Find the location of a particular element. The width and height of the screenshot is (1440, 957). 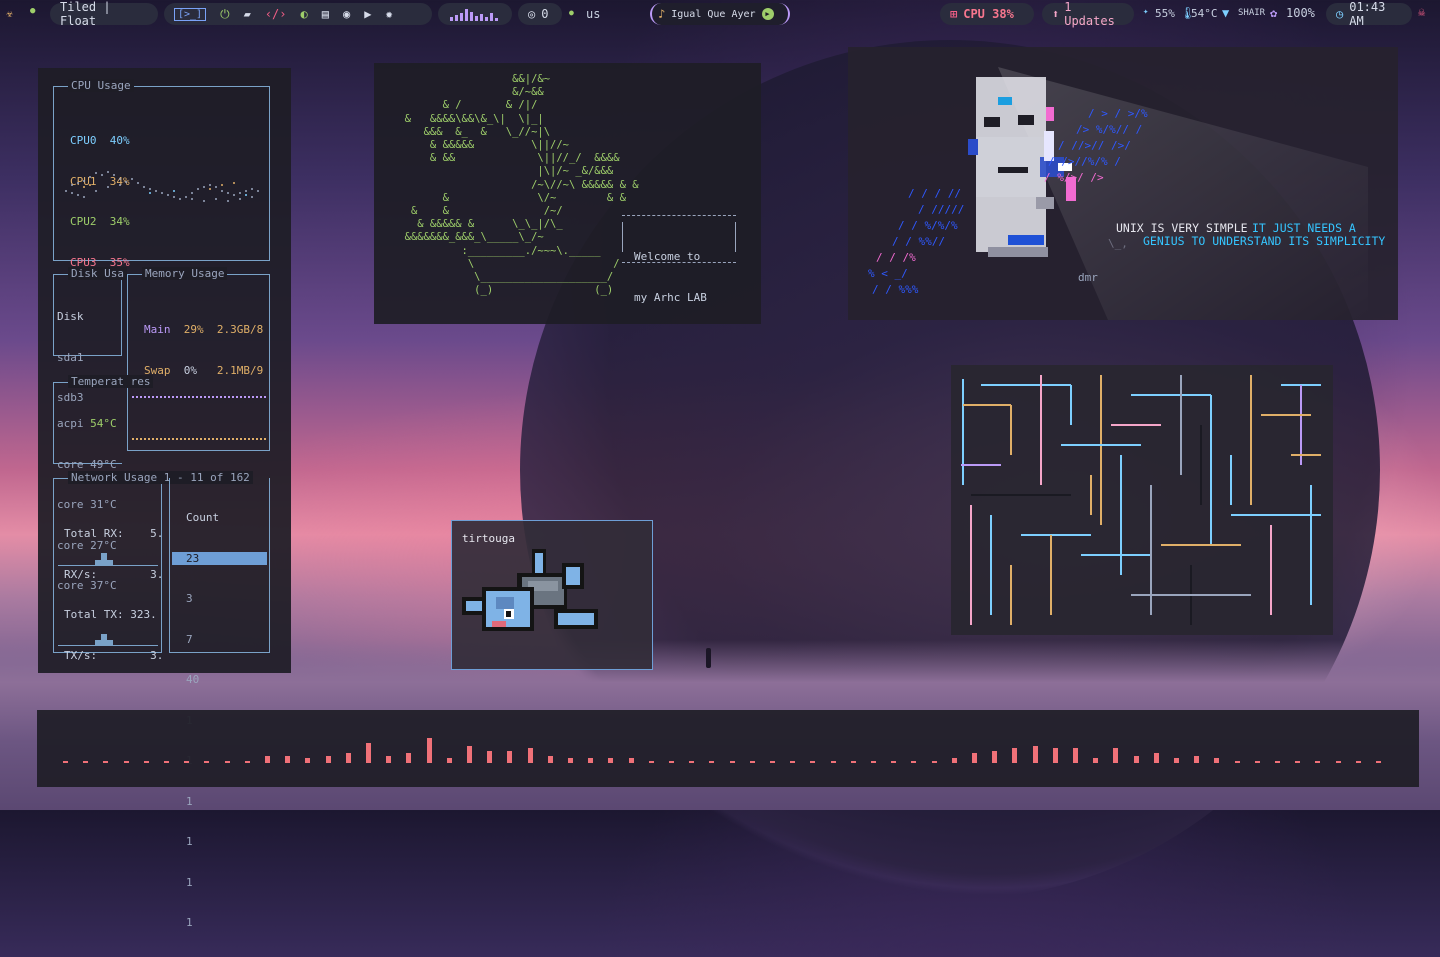

skull-icon: ☠ is located at coordinates (1421, 12).